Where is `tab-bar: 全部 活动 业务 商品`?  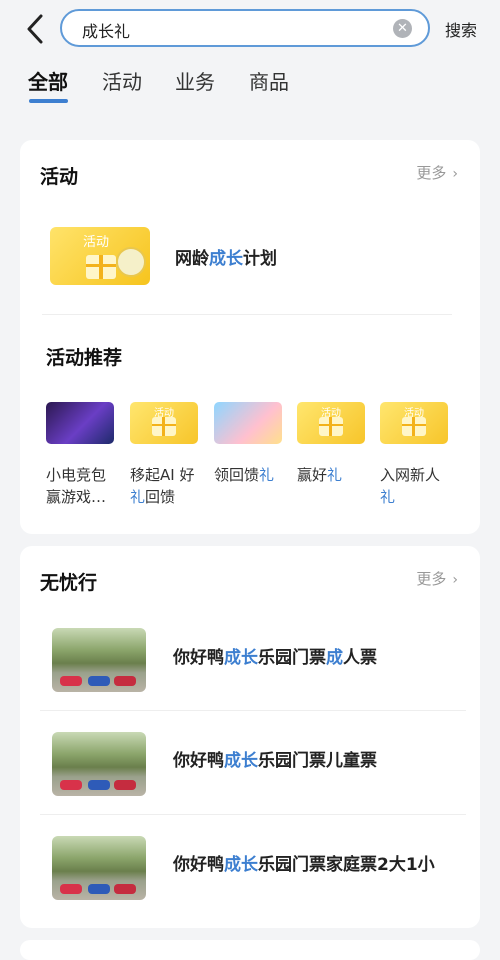 tab-bar: 全部 活动 业务 商品 is located at coordinates (250, 86).